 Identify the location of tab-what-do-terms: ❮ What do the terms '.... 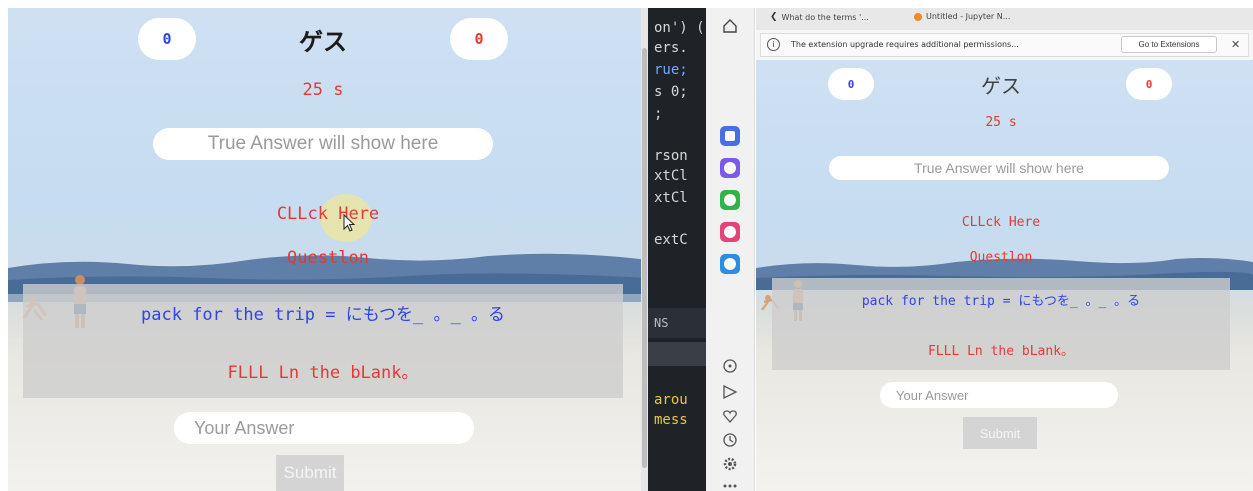
(819, 17).